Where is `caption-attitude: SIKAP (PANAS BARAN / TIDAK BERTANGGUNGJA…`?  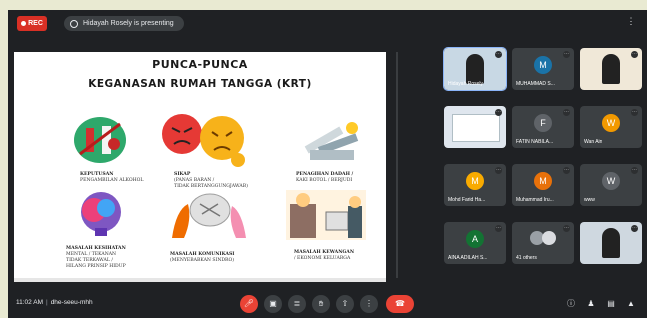
caption-attitude: SIKAP (PANAS BARAN / TIDAK BERTANGGUNGJA… is located at coordinates (219, 181).